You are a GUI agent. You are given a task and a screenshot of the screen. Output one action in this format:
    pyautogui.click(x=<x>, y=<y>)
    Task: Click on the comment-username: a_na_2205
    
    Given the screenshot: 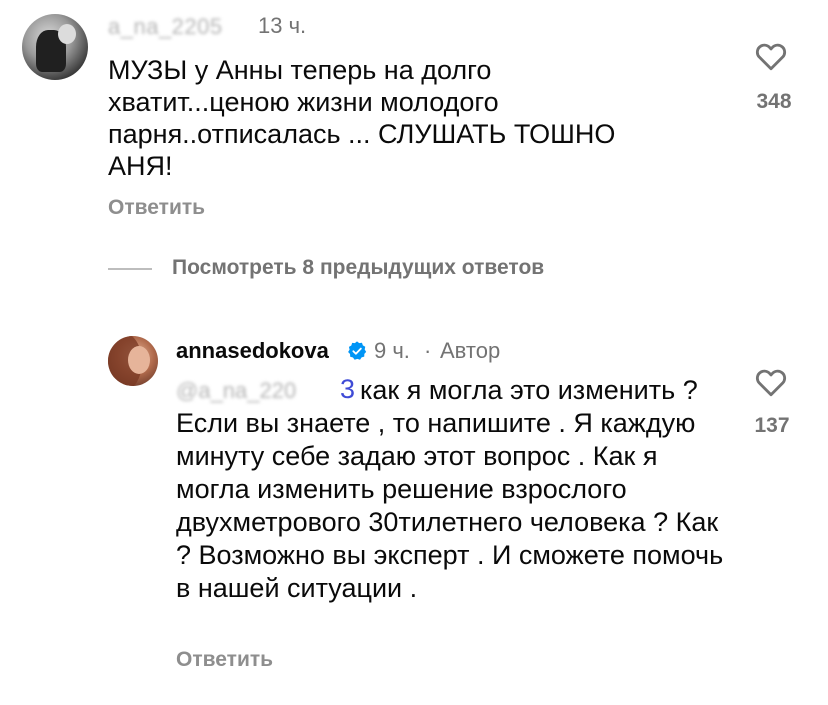 What is the action you would take?
    pyautogui.click(x=165, y=27)
    